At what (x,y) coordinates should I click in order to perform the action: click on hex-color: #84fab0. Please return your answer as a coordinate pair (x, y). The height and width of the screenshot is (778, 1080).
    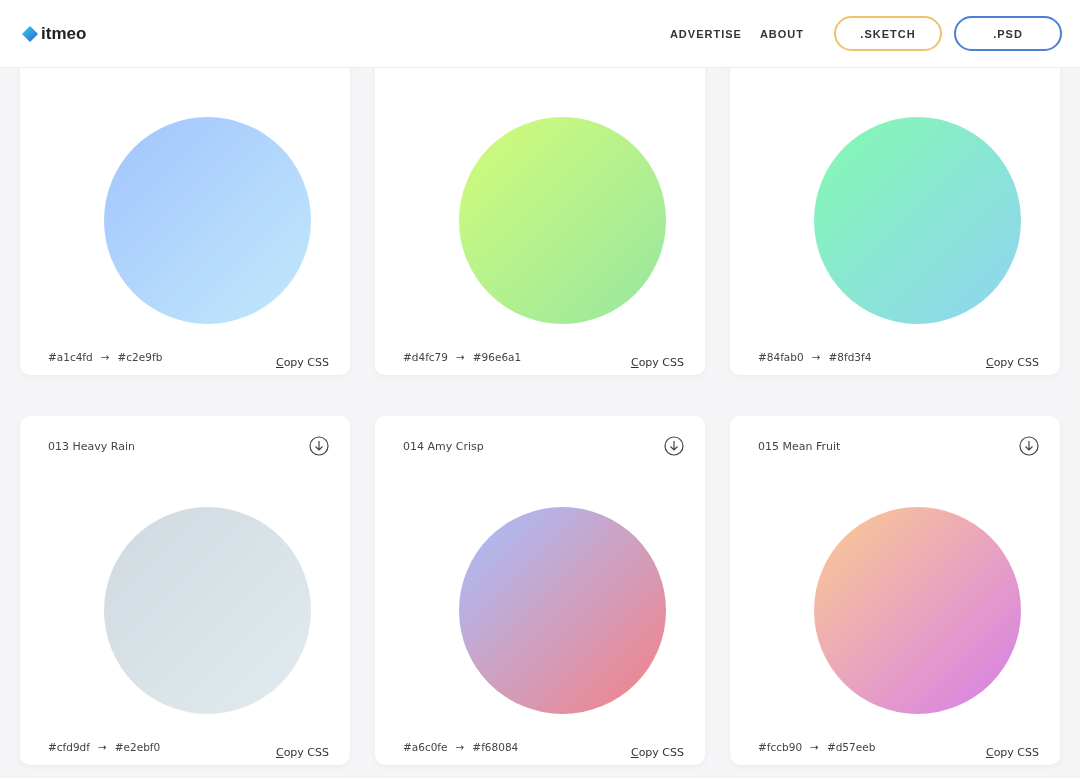
    Looking at the image, I should click on (781, 358).